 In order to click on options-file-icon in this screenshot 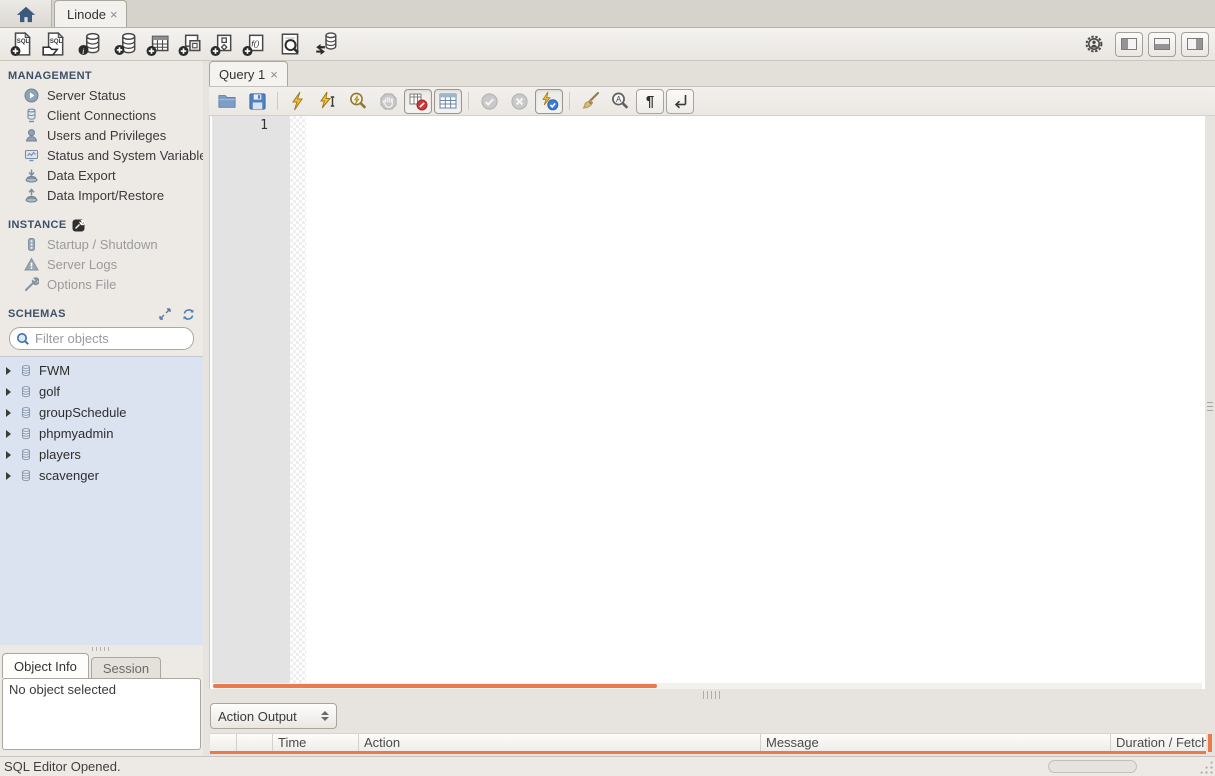, I will do `click(31, 284)`.